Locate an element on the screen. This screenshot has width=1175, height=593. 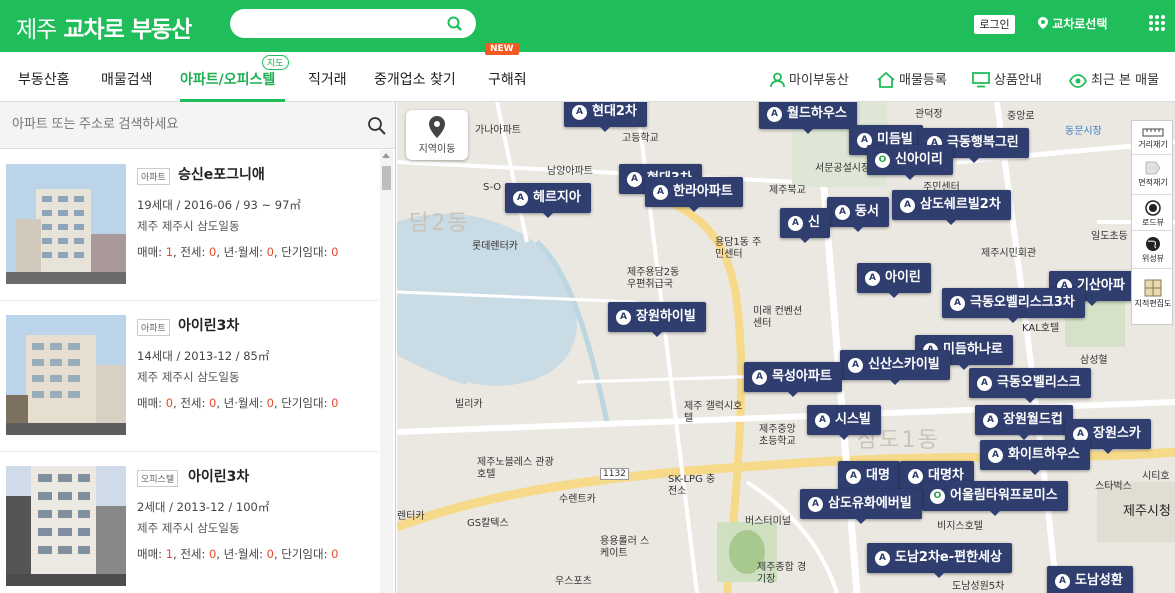
listing-photo is located at coordinates (66, 224).